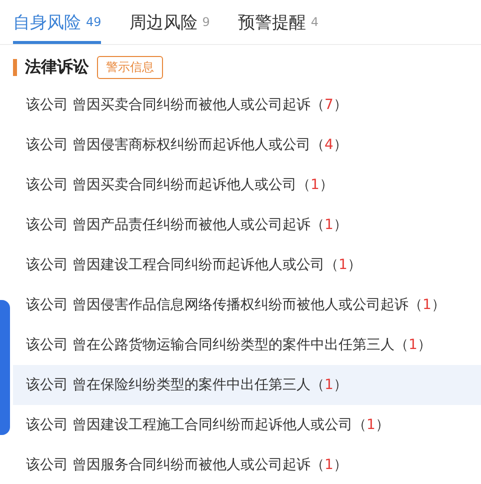  I want to click on tab: 自身风险 49, so click(57, 22).